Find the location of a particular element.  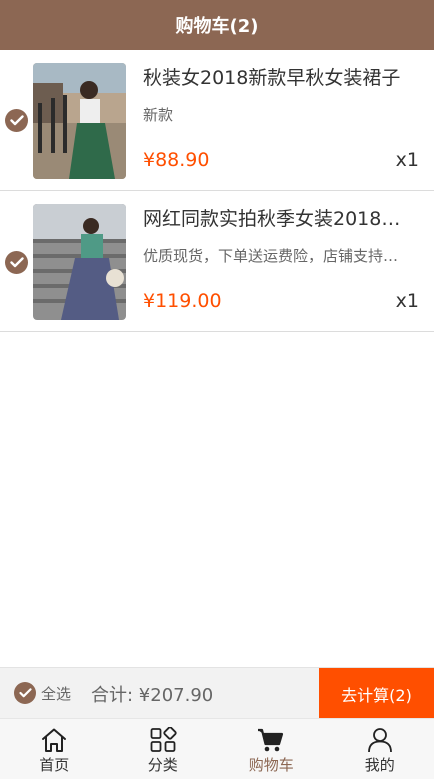

tab-cart: 购物车 is located at coordinates (271, 749).